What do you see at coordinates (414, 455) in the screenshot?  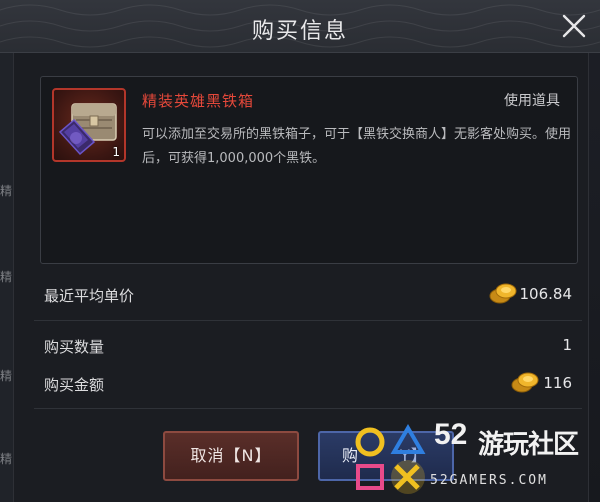 I see `buy-button-hotkey: Y】` at bounding box center [414, 455].